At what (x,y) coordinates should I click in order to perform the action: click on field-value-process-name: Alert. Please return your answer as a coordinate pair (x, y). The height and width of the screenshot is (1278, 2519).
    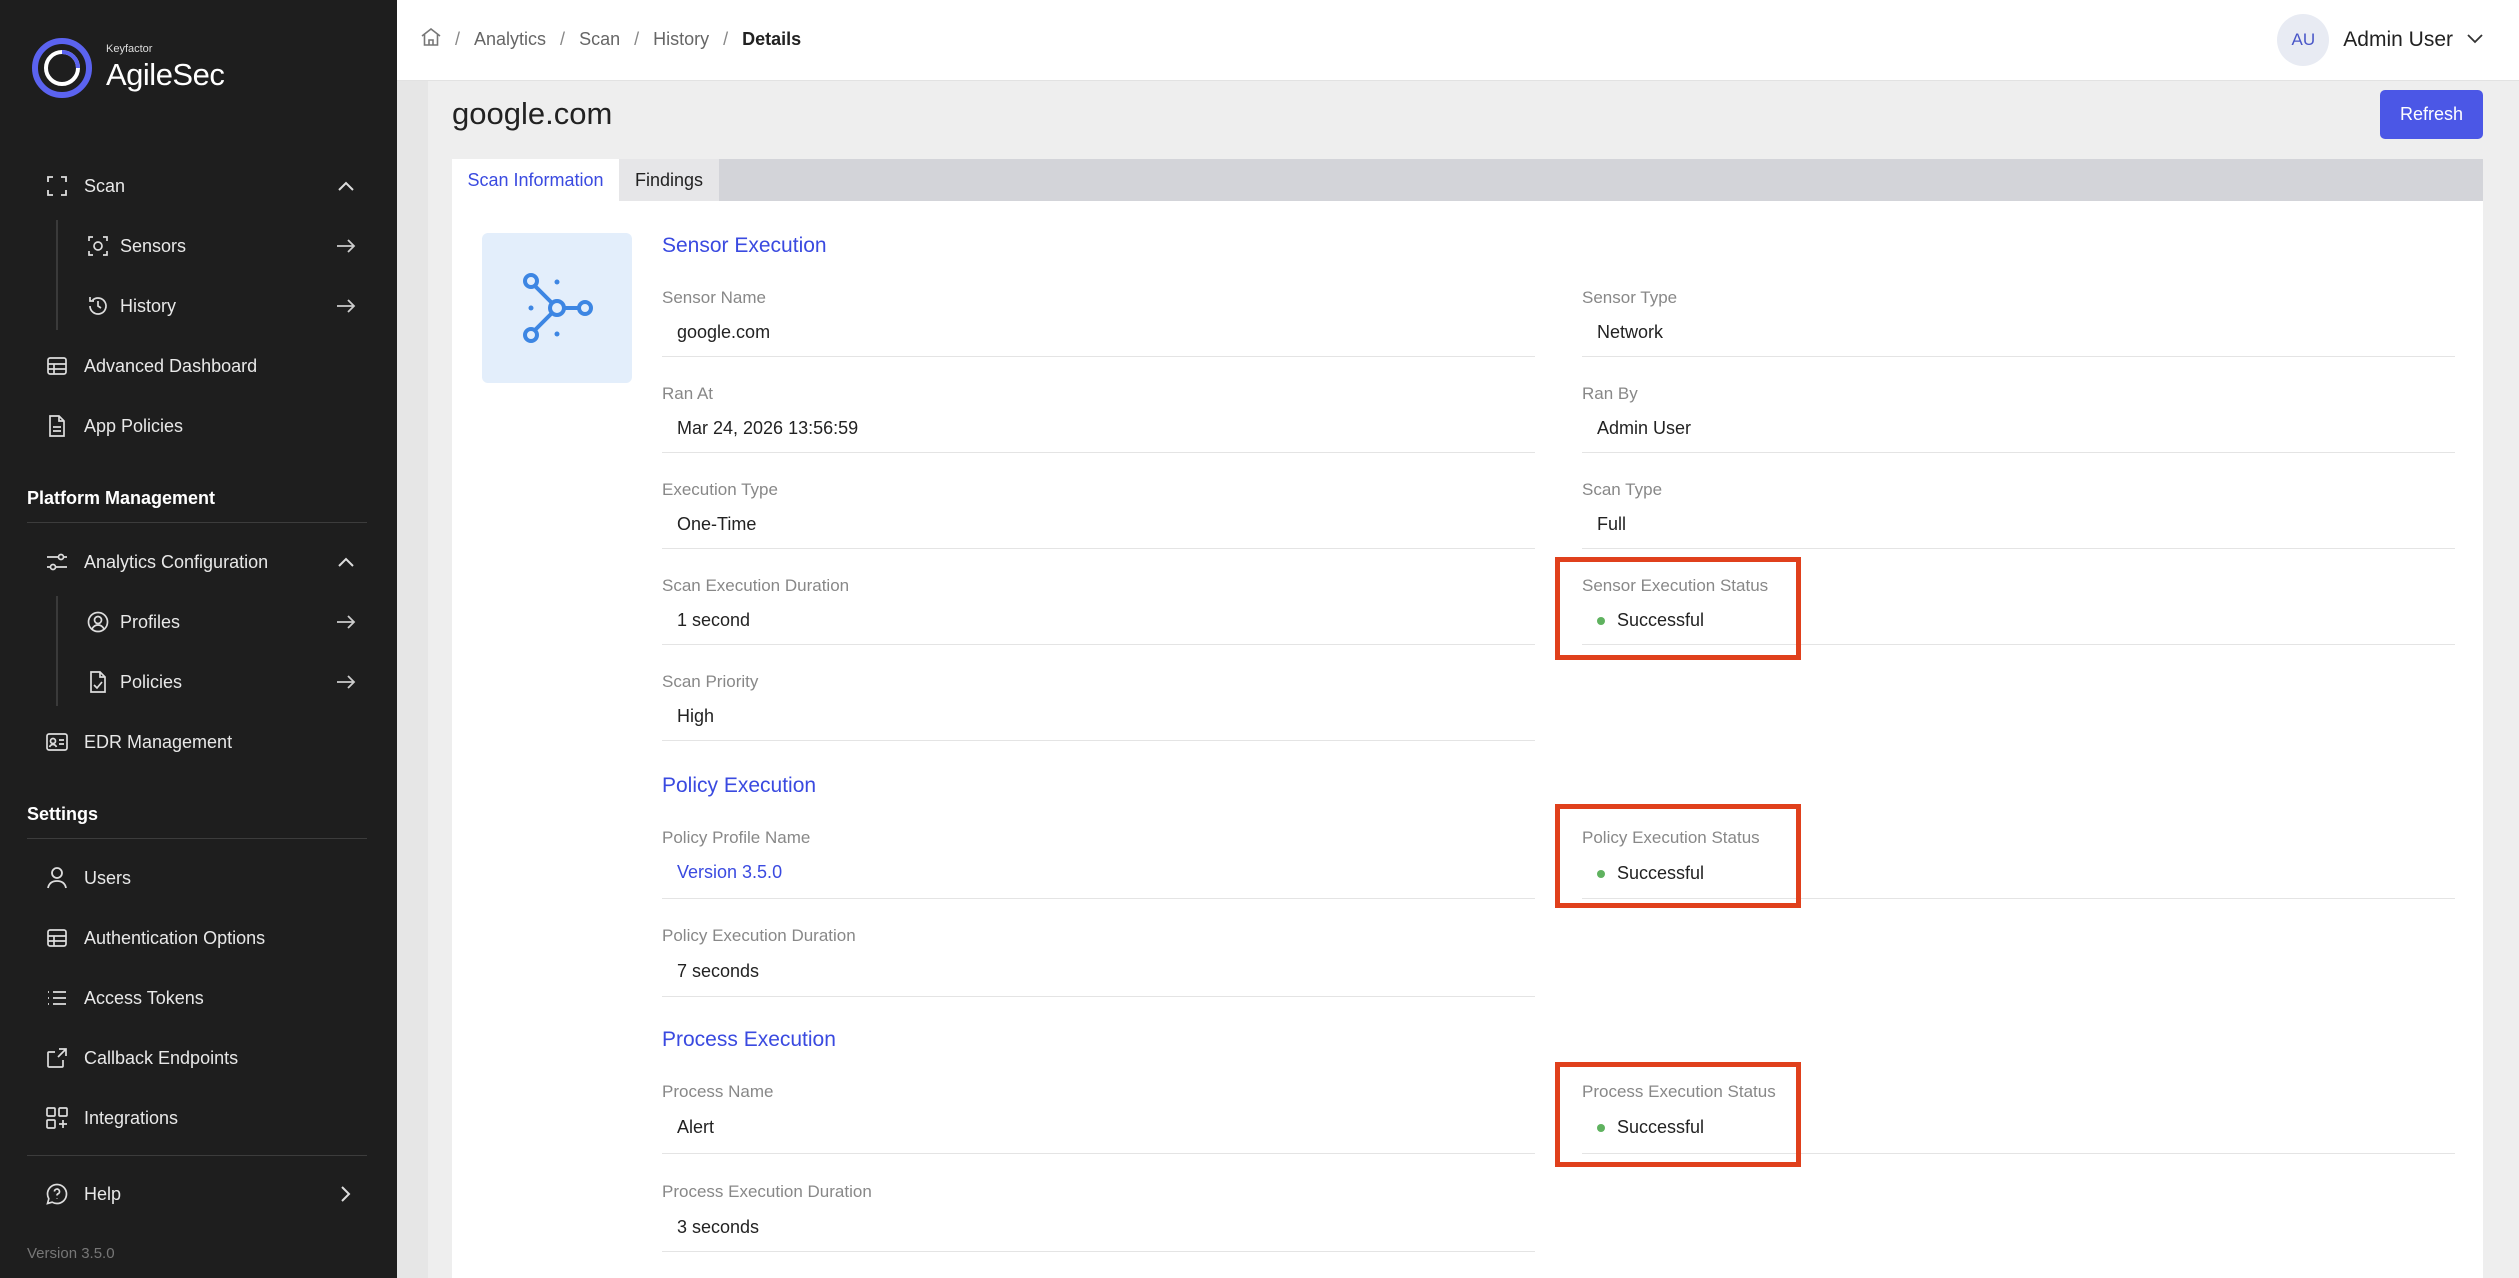
    Looking at the image, I should click on (696, 1127).